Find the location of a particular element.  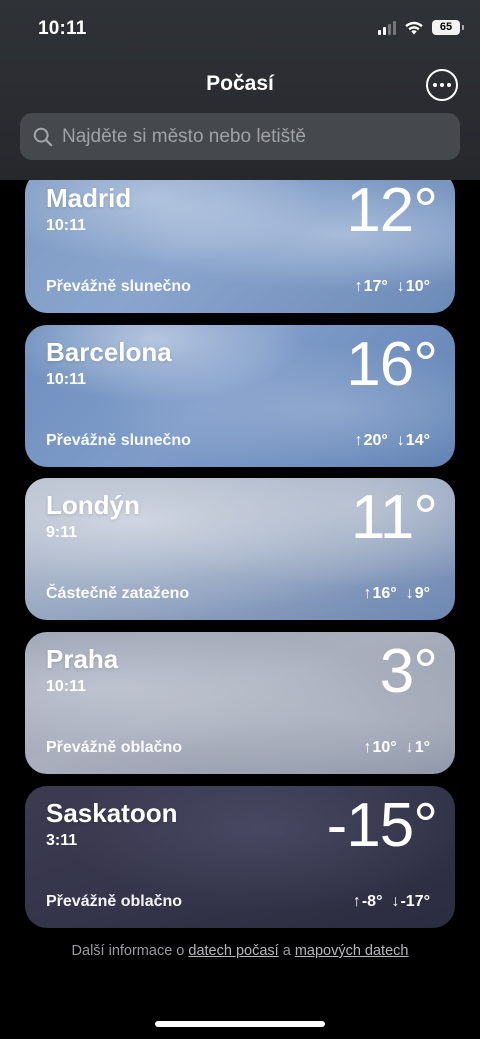

low-value: 14° is located at coordinates (417, 440).